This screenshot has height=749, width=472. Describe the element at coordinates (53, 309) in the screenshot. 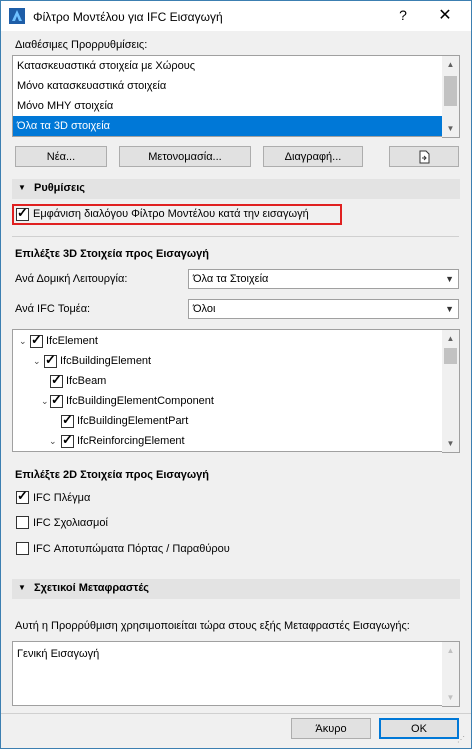

I see `ifc-domain-label: Ανά IFC Τομέα:` at that location.